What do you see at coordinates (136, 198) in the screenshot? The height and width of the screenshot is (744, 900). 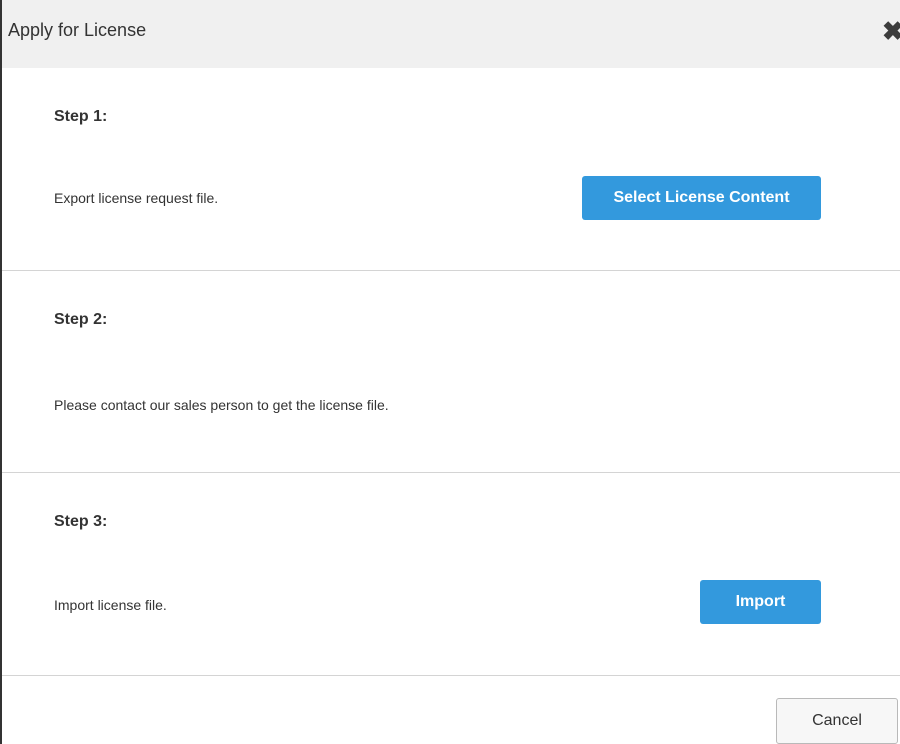 I see `step-1-text: Export license request file.` at bounding box center [136, 198].